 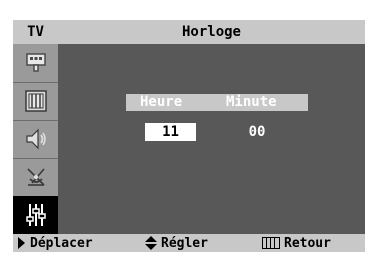 I want to click on sound-icon, so click(x=35, y=139).